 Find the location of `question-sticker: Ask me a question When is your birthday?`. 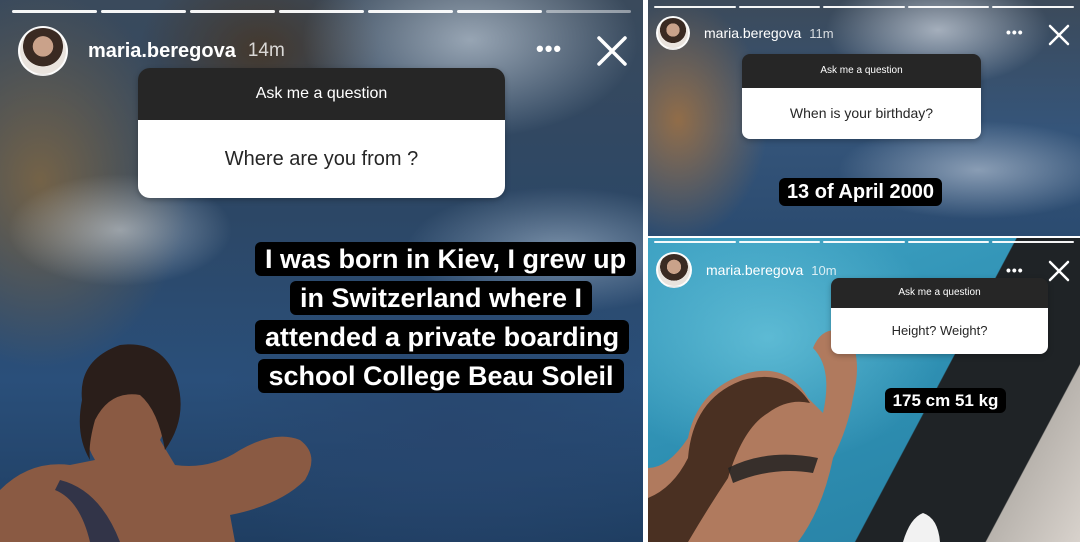

question-sticker: Ask me a question When is your birthday? is located at coordinates (861, 96).